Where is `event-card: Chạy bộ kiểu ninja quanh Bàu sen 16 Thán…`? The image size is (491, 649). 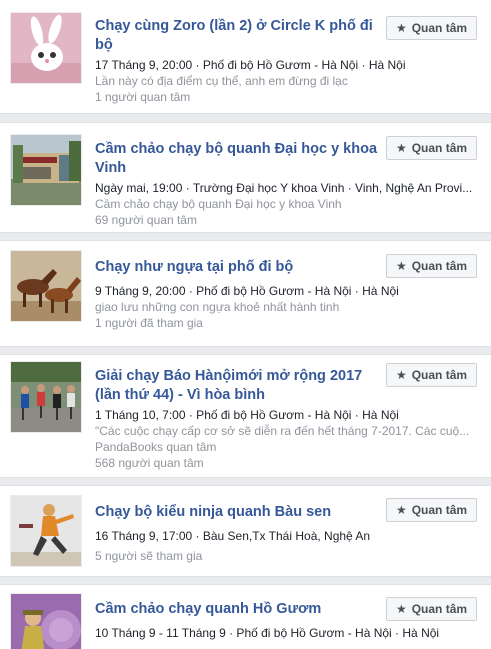 event-card: Chạy bộ kiểu ninja quanh Bàu sen 16 Thán… is located at coordinates (245, 531).